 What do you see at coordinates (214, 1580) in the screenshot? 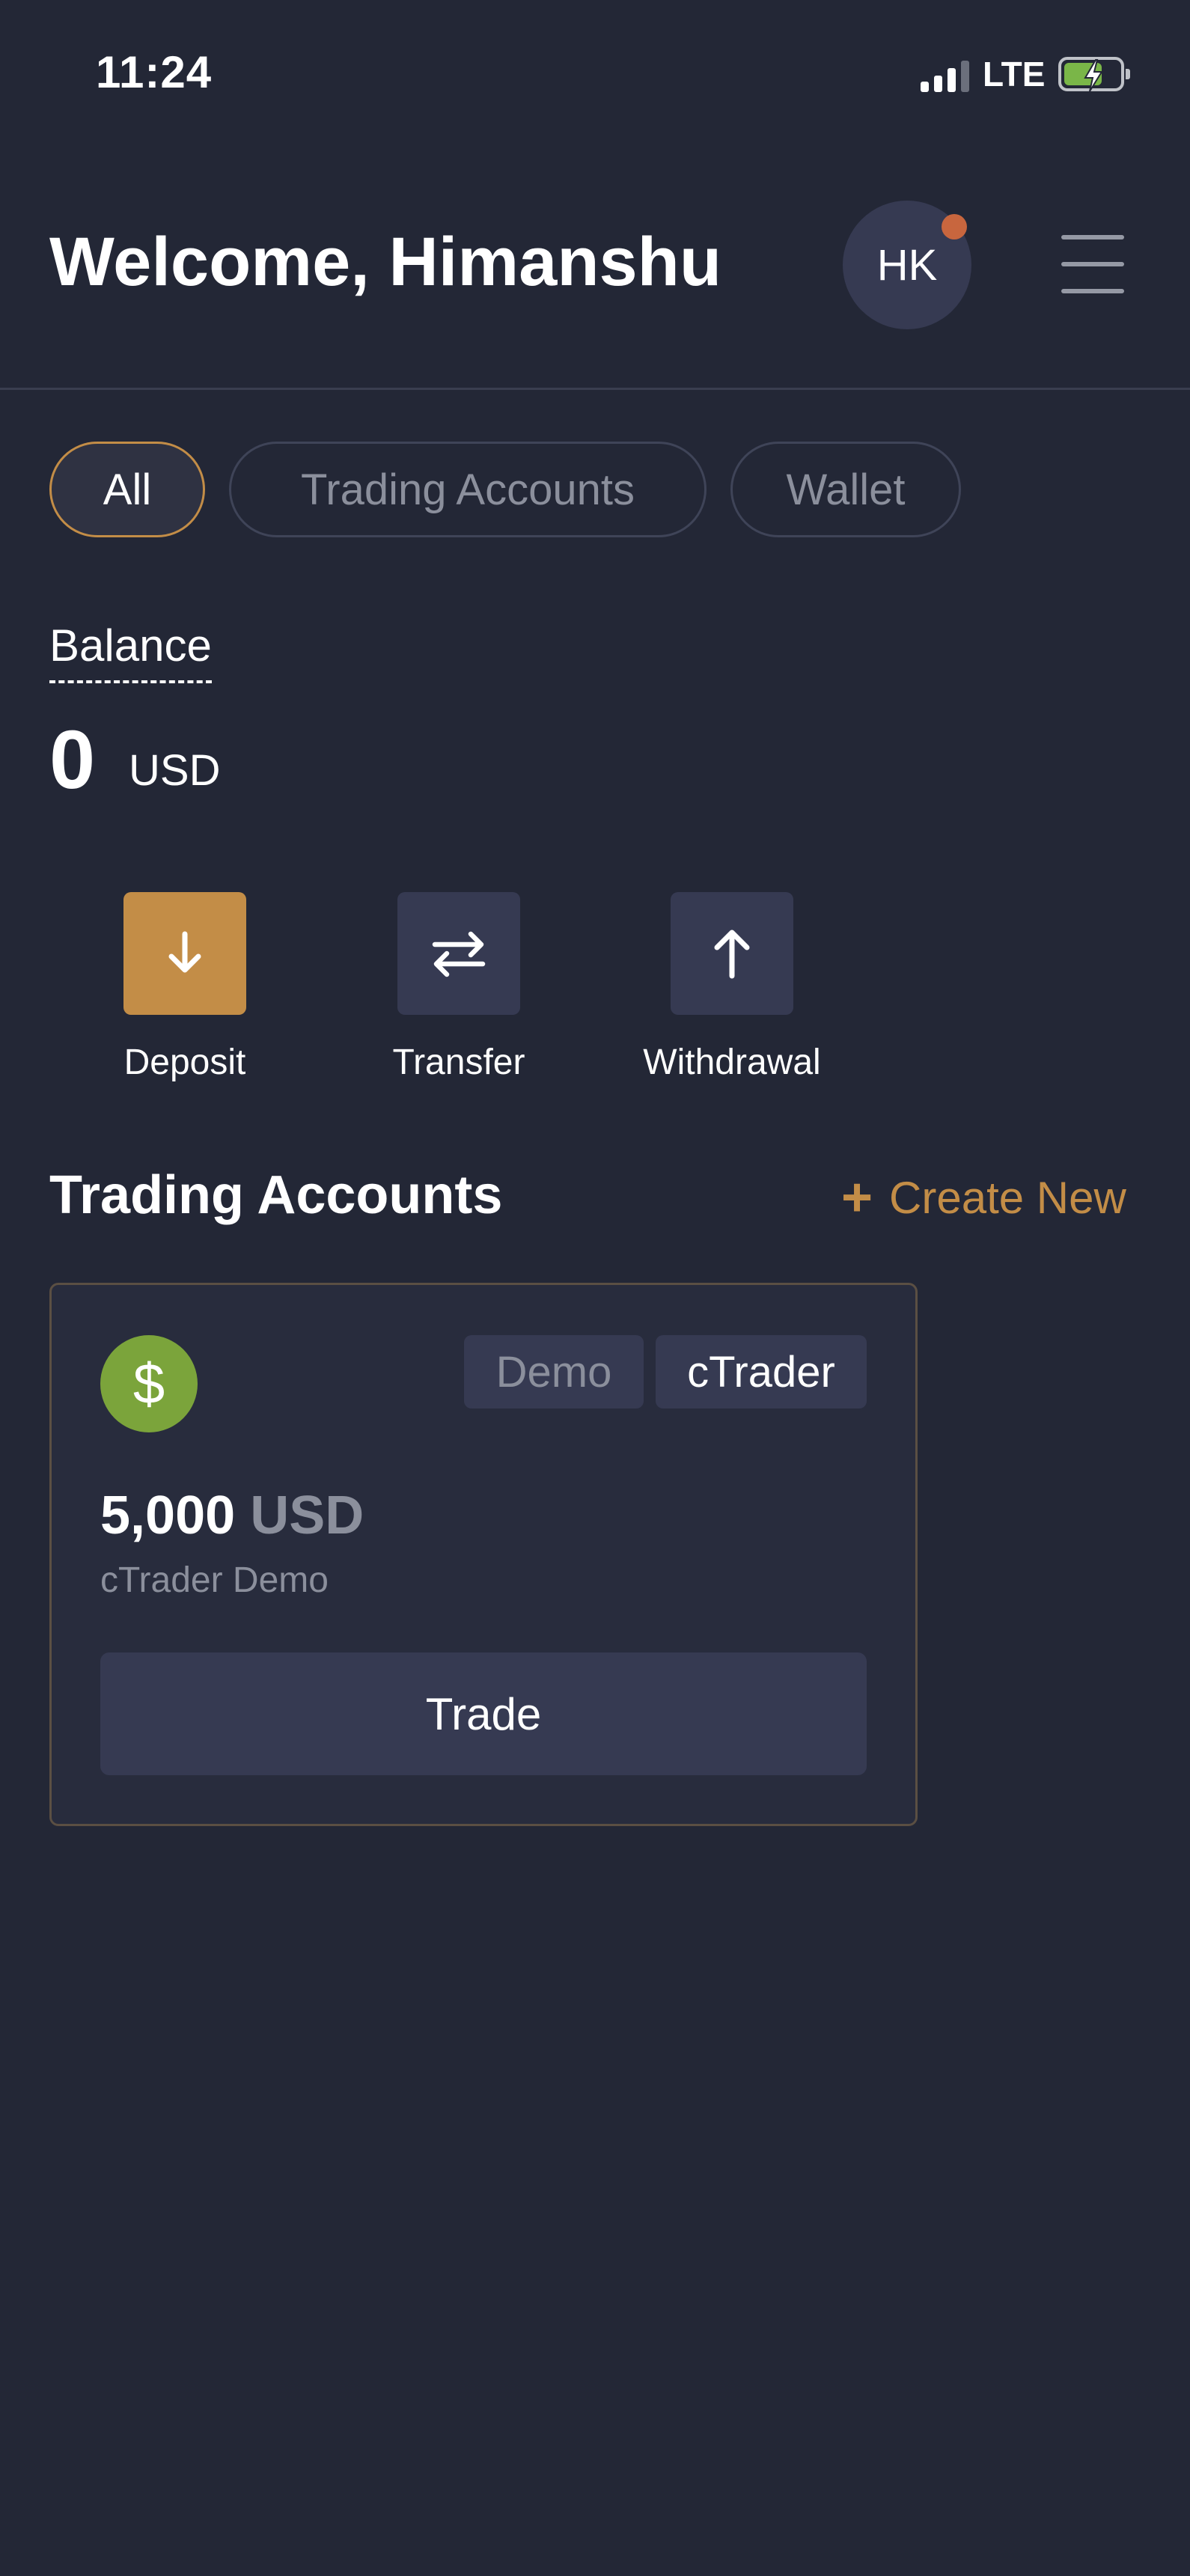
I see `account-name: cTrader Demo` at bounding box center [214, 1580].